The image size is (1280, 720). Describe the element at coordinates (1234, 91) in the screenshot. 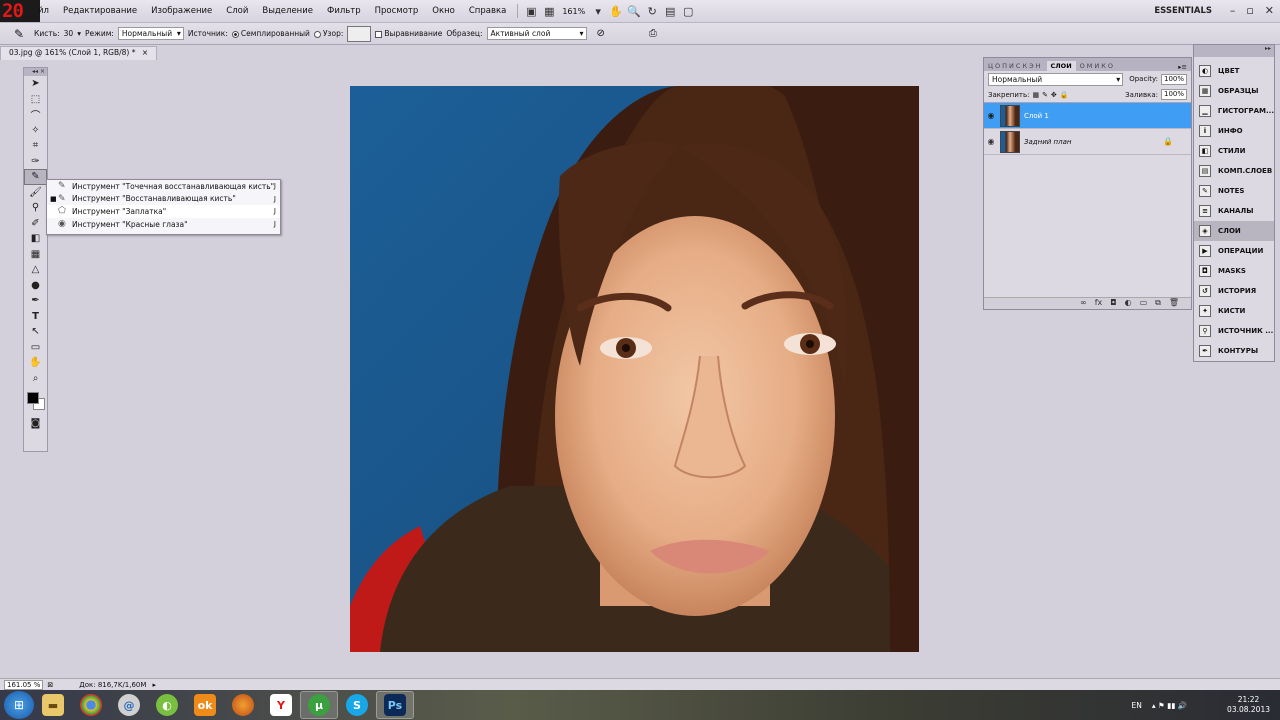

I see `dock-item-swatches: ▦ ОБРАЗЦЫ` at that location.